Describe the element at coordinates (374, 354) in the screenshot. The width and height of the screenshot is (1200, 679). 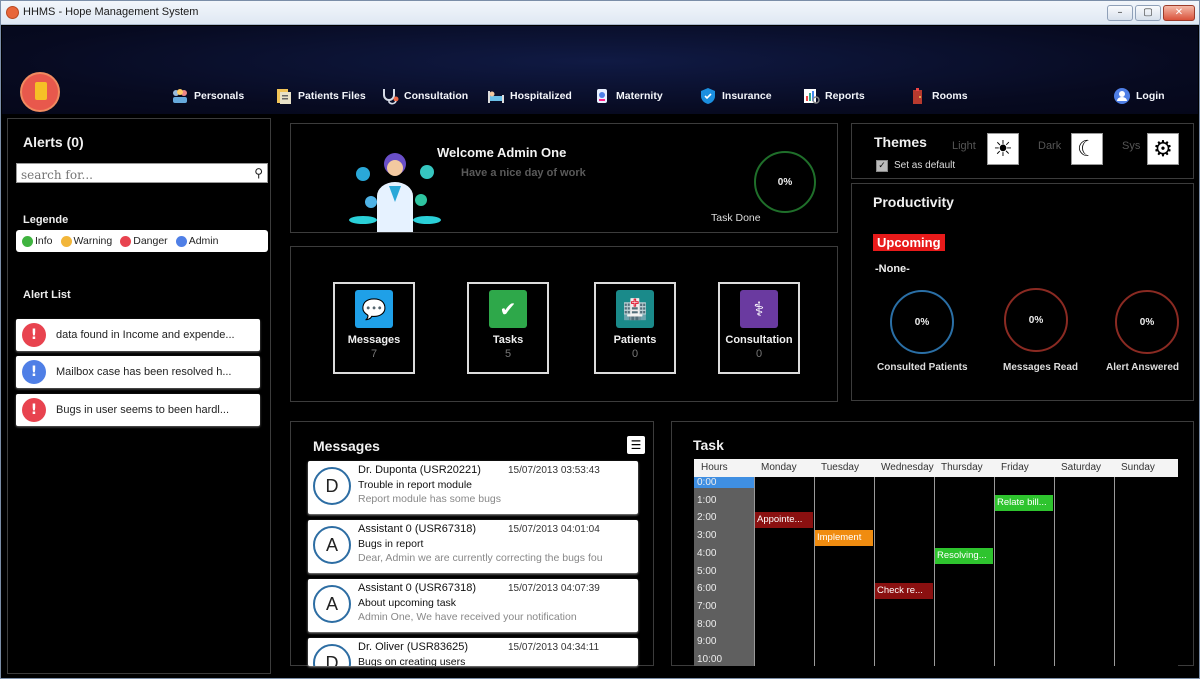
I see `stat-value: 7` at that location.